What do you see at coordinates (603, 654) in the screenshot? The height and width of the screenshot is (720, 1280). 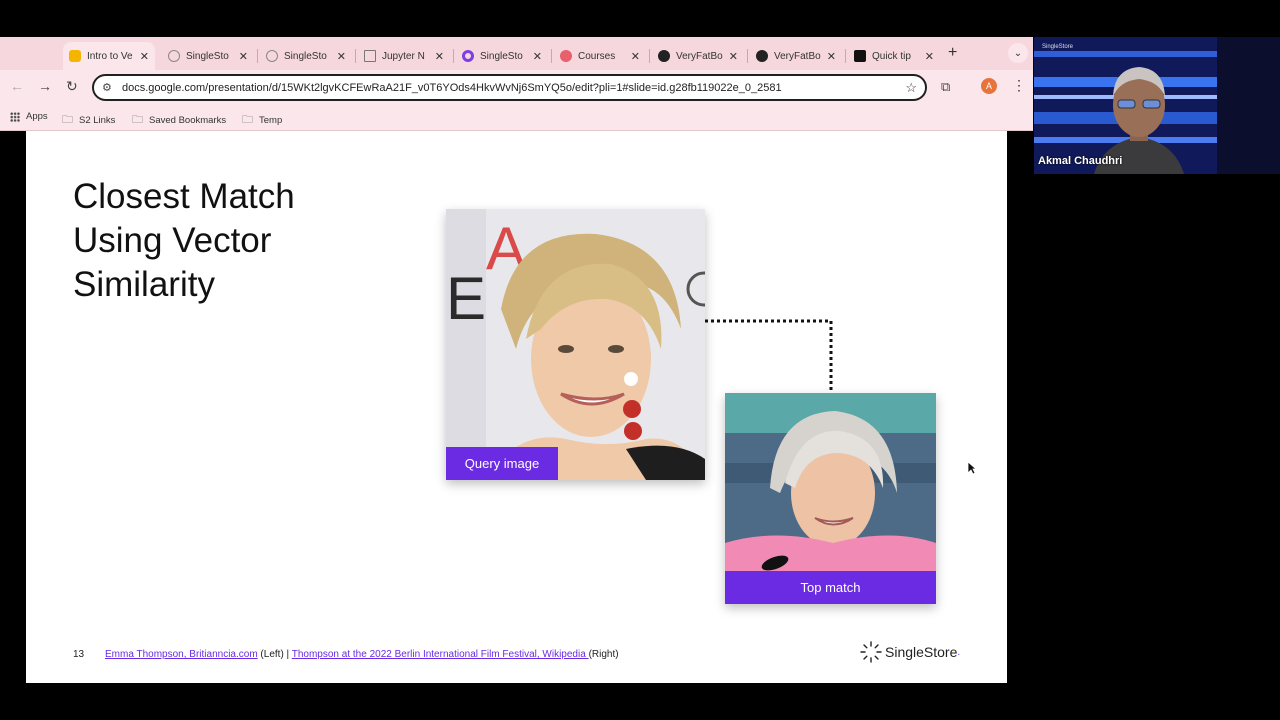 I see `credit-right-suffix: (Right)` at bounding box center [603, 654].